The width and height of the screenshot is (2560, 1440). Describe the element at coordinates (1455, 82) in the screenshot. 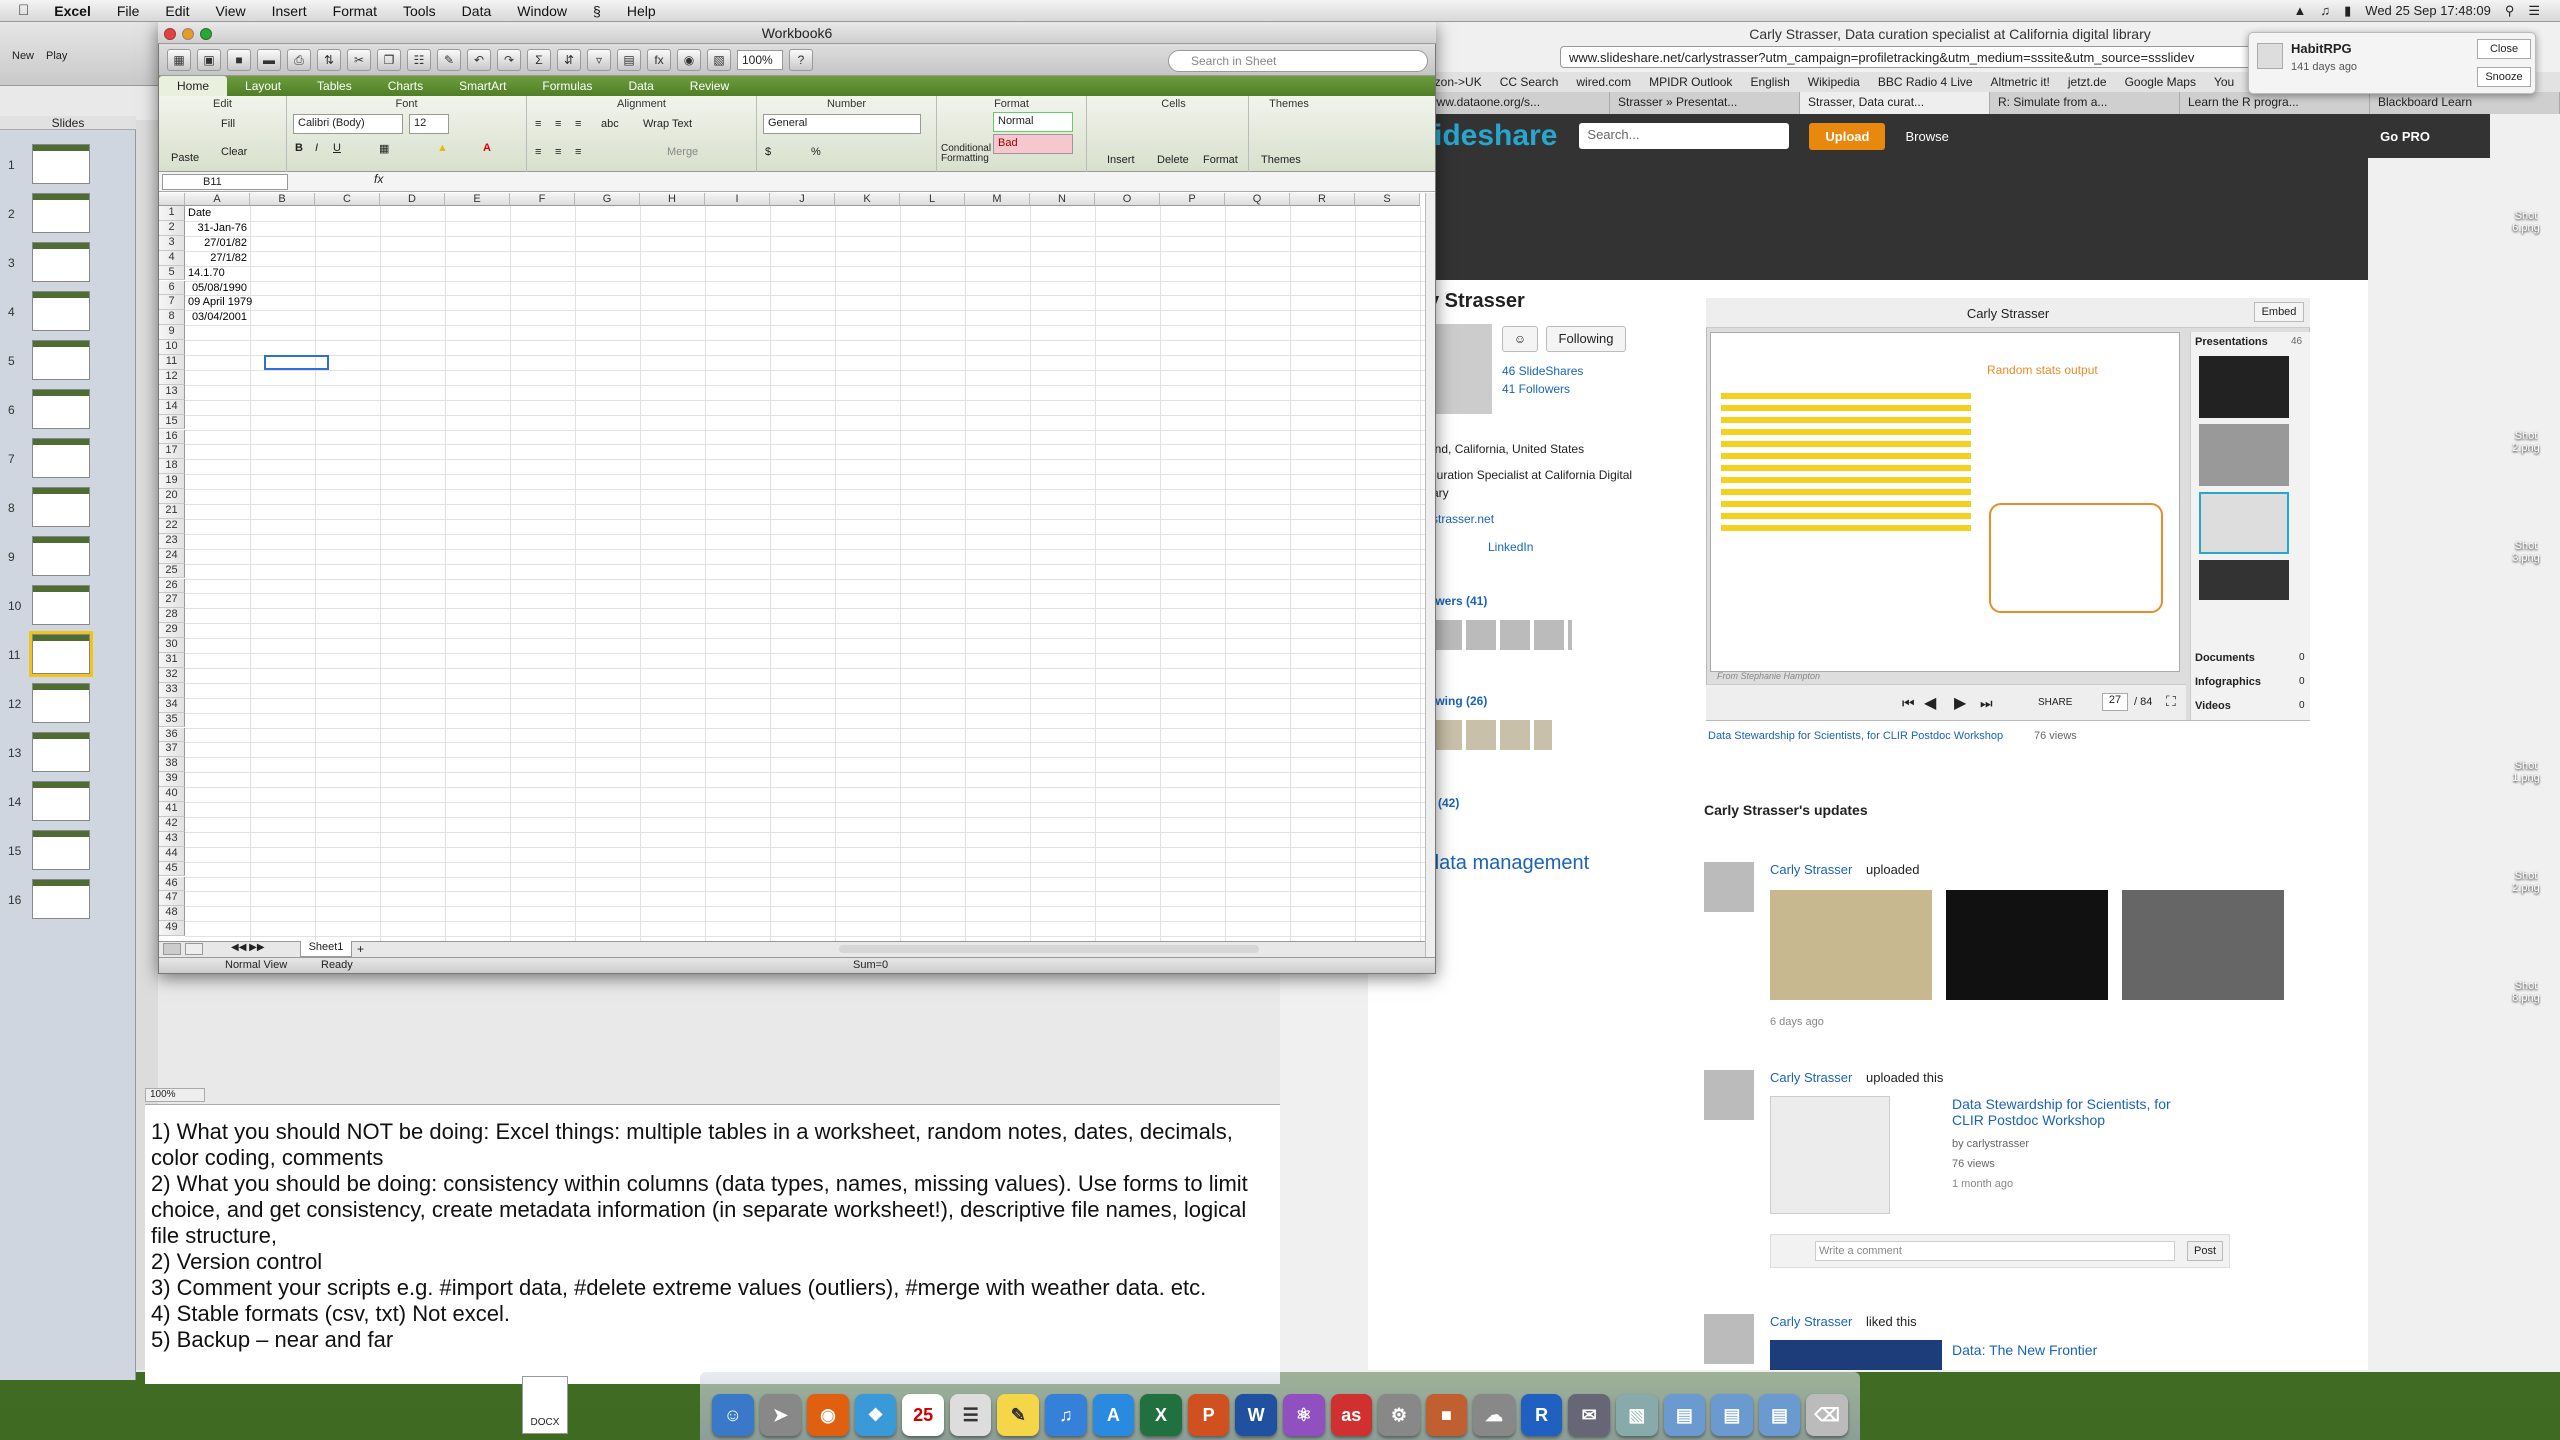

I see `bookmark-item: azon->UK` at that location.